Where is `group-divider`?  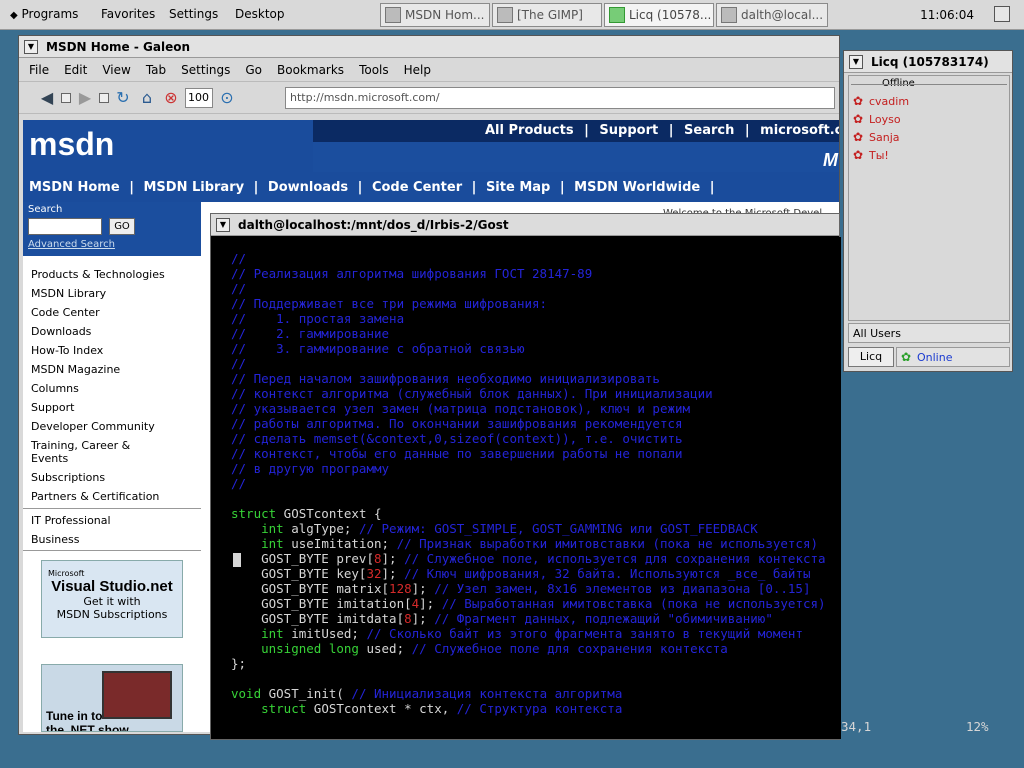 group-divider is located at coordinates (929, 84).